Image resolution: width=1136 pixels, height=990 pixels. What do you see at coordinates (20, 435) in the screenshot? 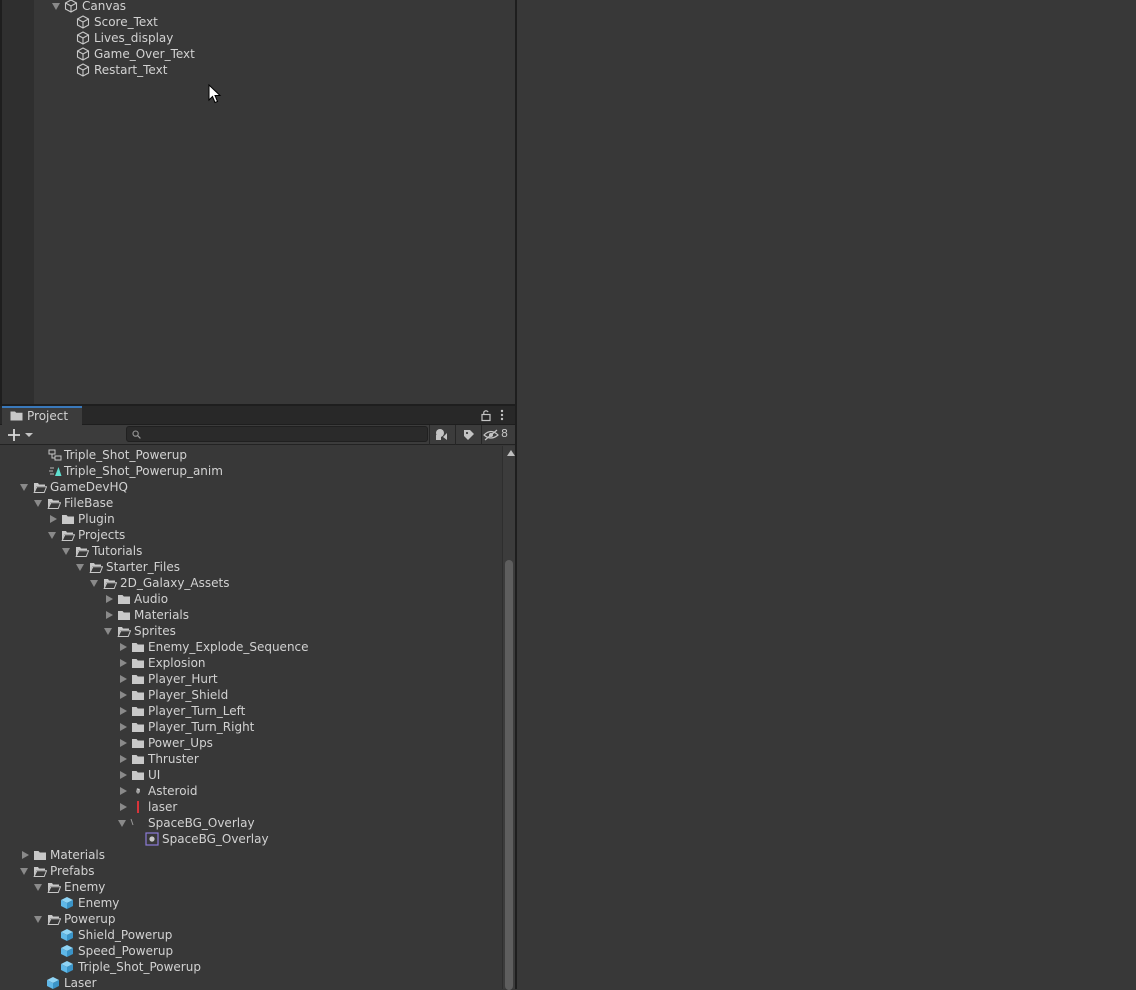
I see `create-dropdown-button` at bounding box center [20, 435].